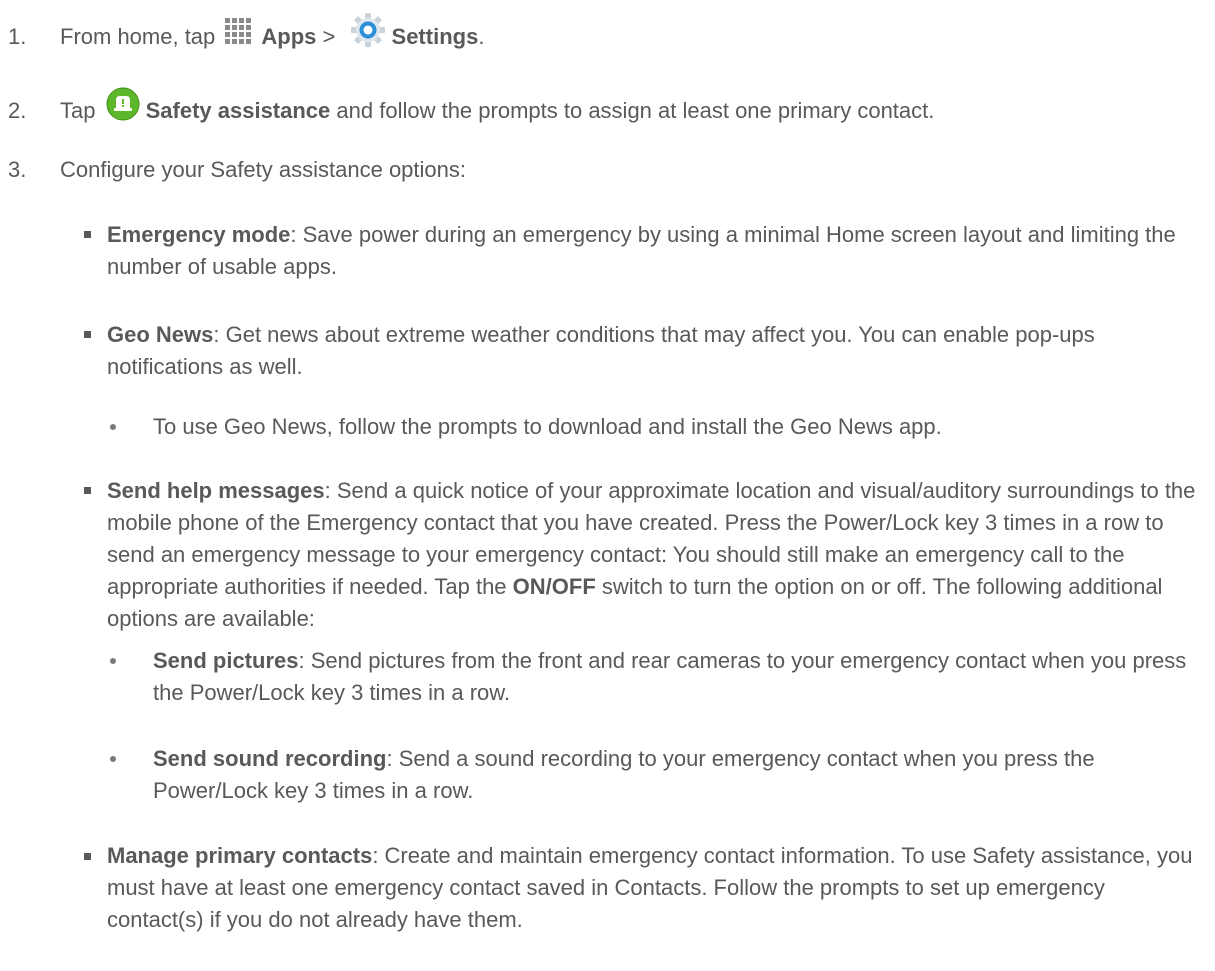  What do you see at coordinates (199, 234) in the screenshot?
I see `option-term: Emergency mode` at bounding box center [199, 234].